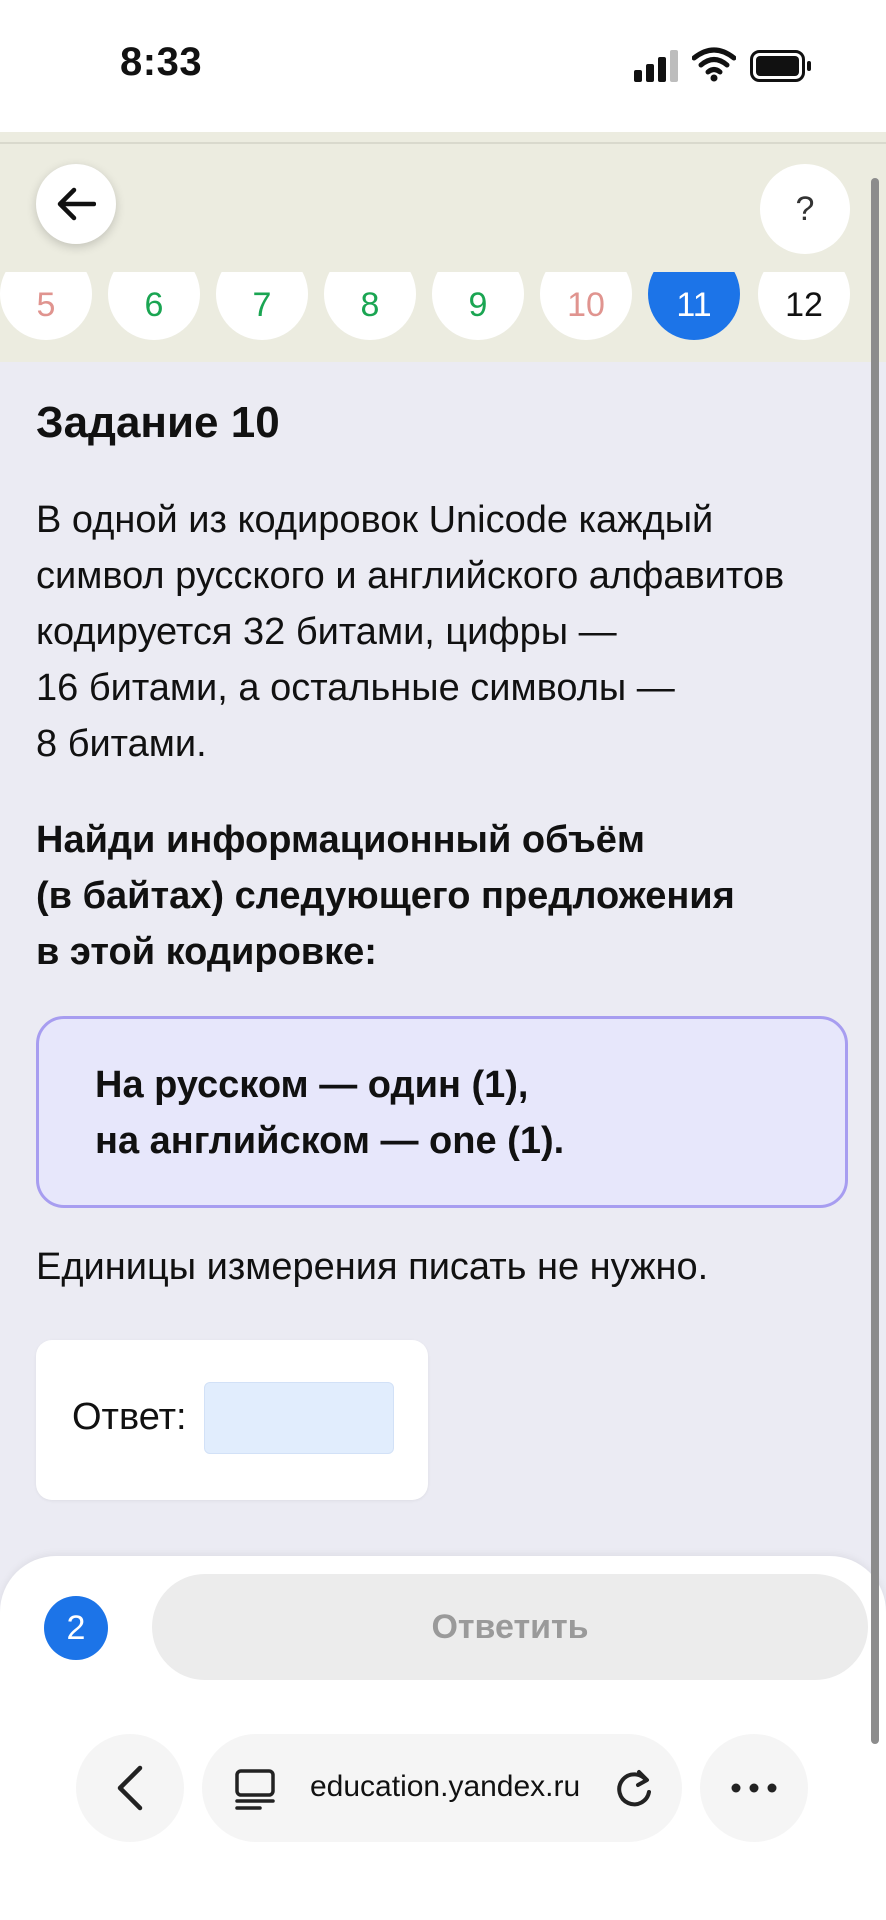 This screenshot has width=886, height=1920. Describe the element at coordinates (355, 688) in the screenshot. I see `task-description-line: 16 битами, а остальные символы —` at that location.